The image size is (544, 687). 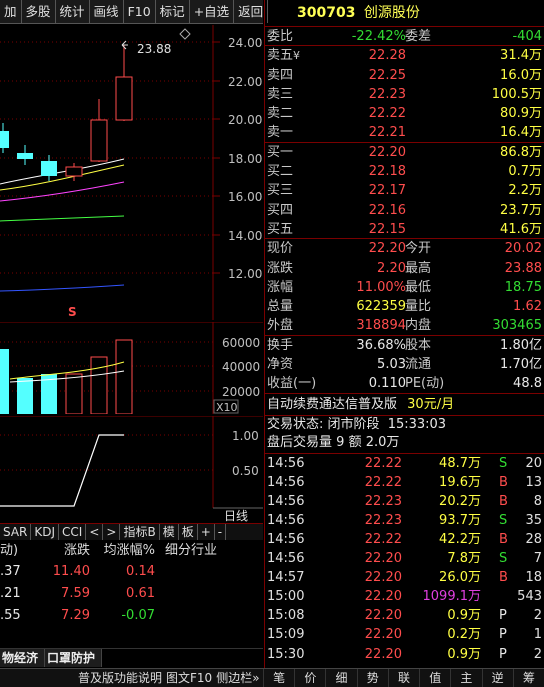 I want to click on tab-board: 板, so click(x=188, y=532).